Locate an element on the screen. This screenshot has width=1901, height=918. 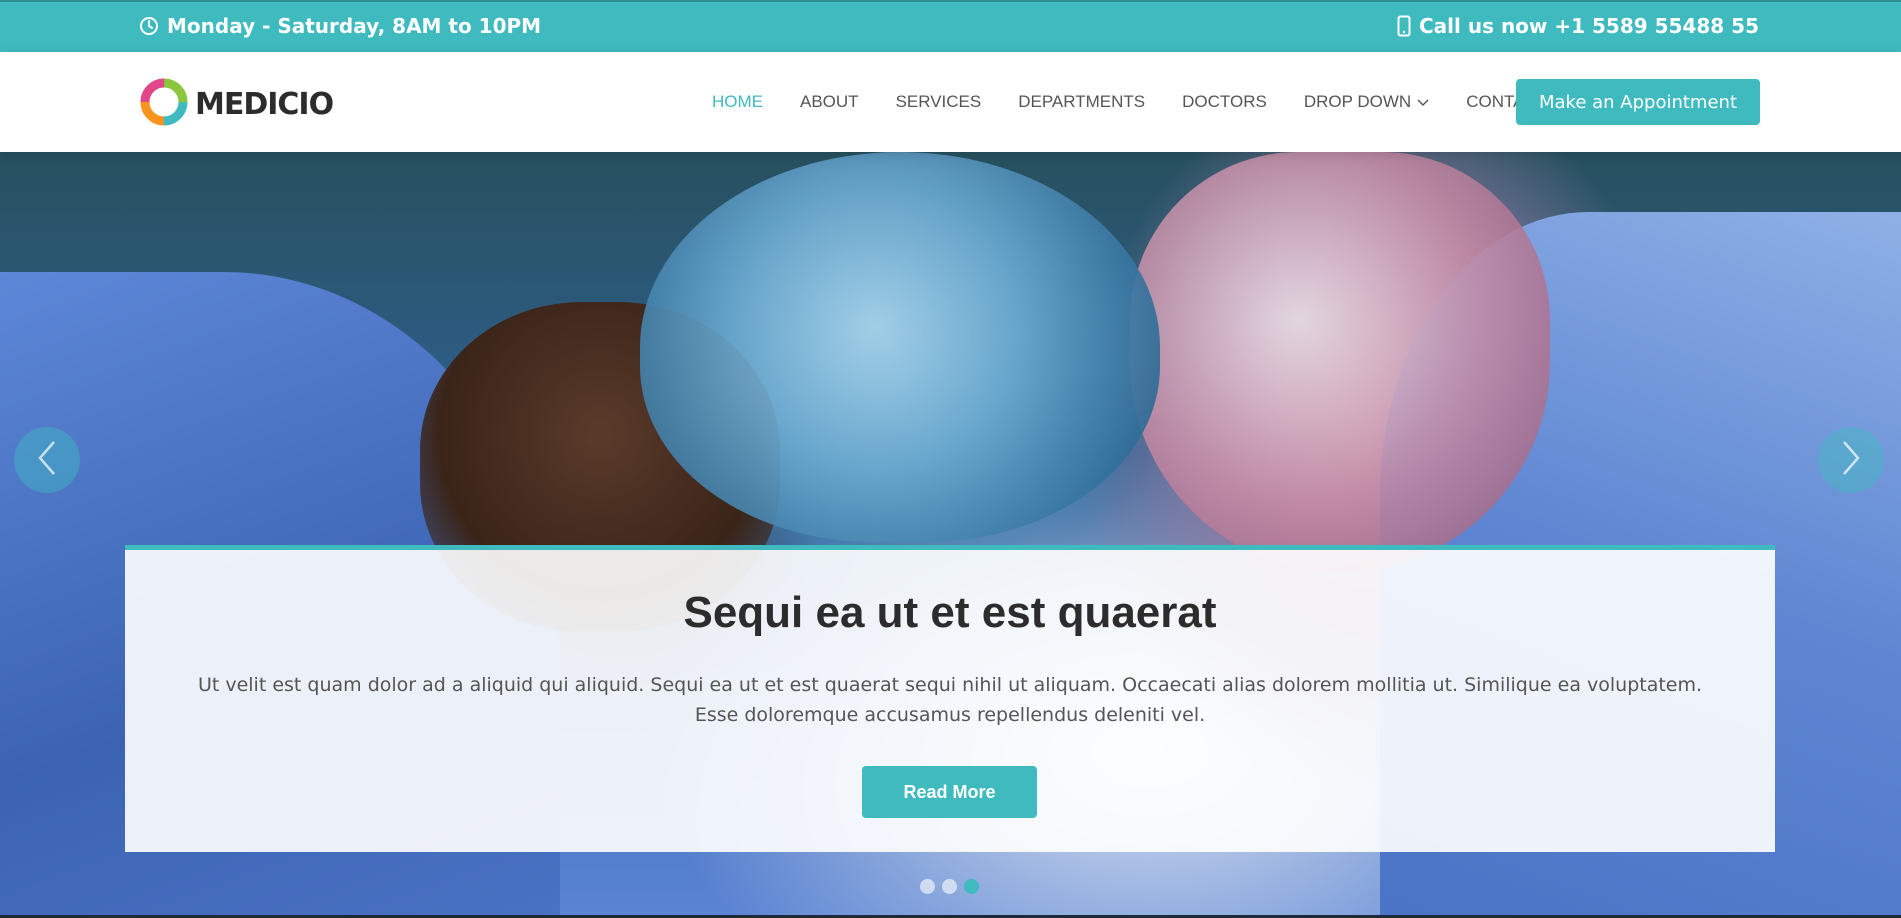
nav-services: SERVICES is located at coordinates (939, 102).